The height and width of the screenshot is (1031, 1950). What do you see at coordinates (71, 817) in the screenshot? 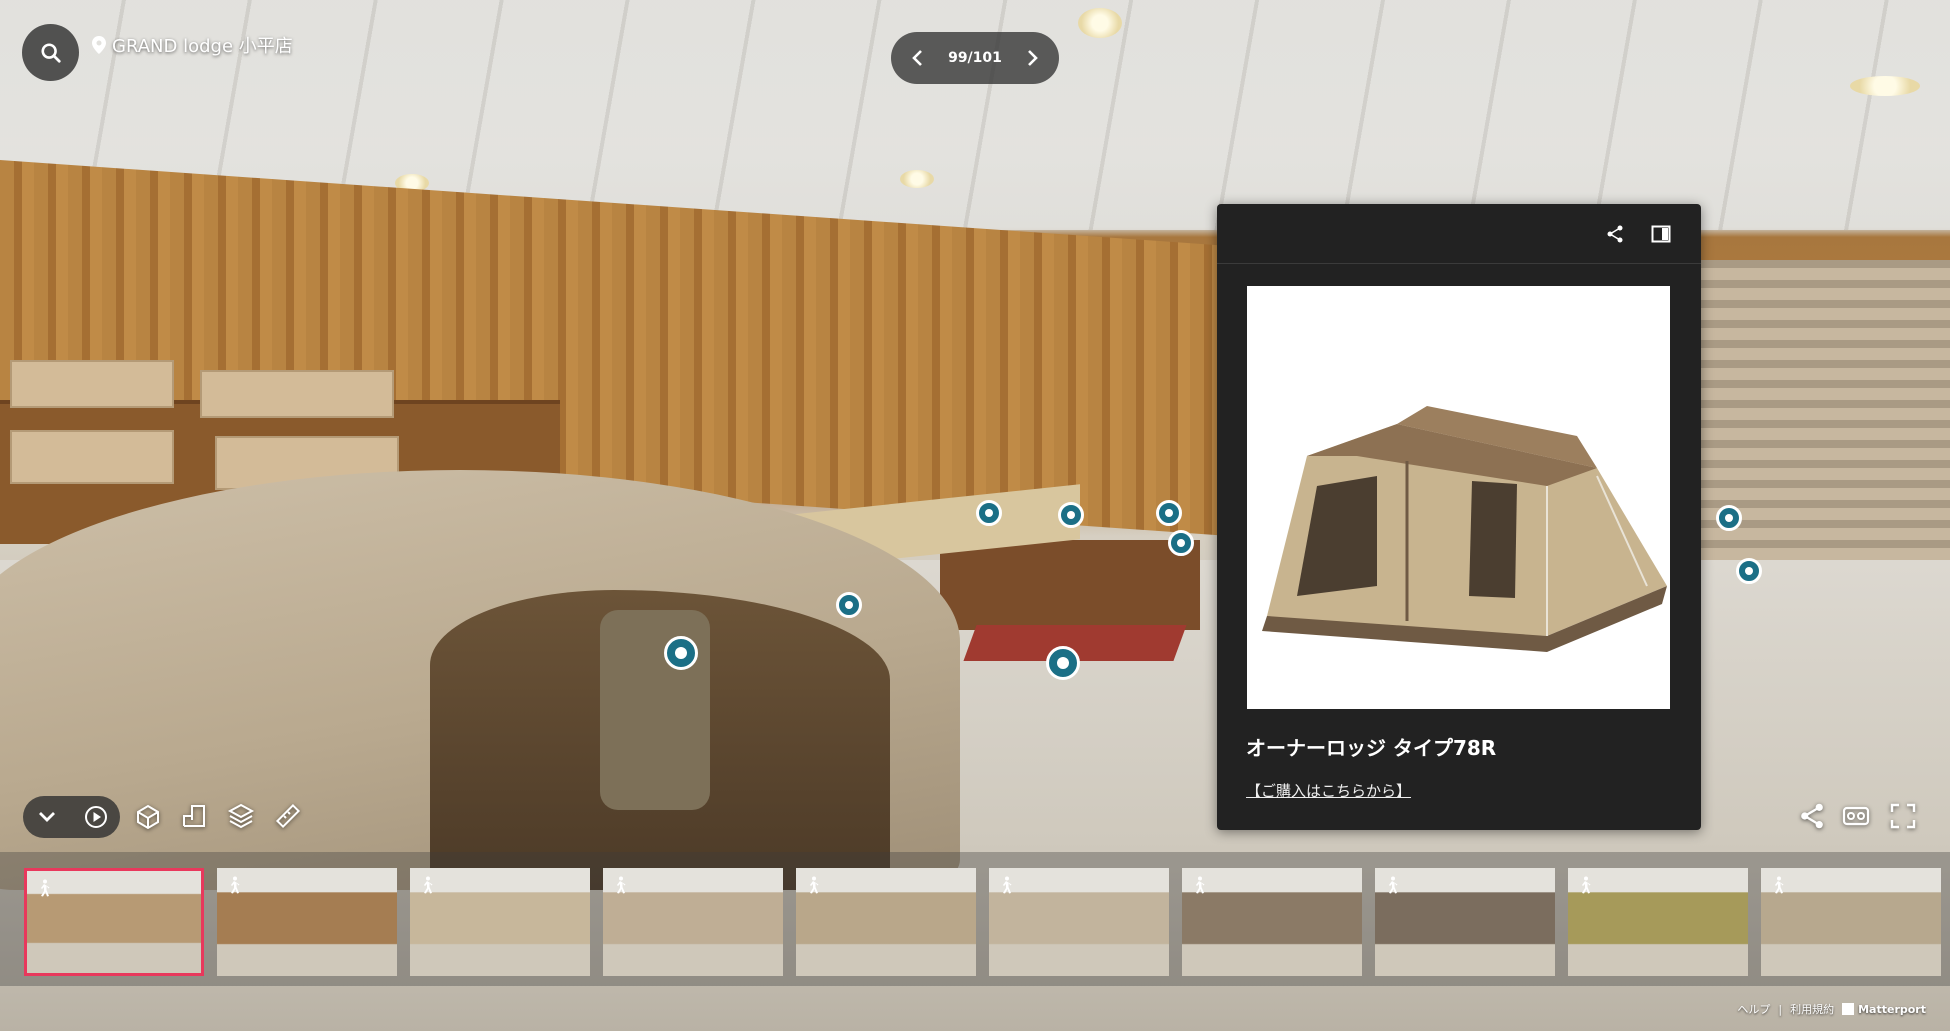
I see `tour-controls` at bounding box center [71, 817].